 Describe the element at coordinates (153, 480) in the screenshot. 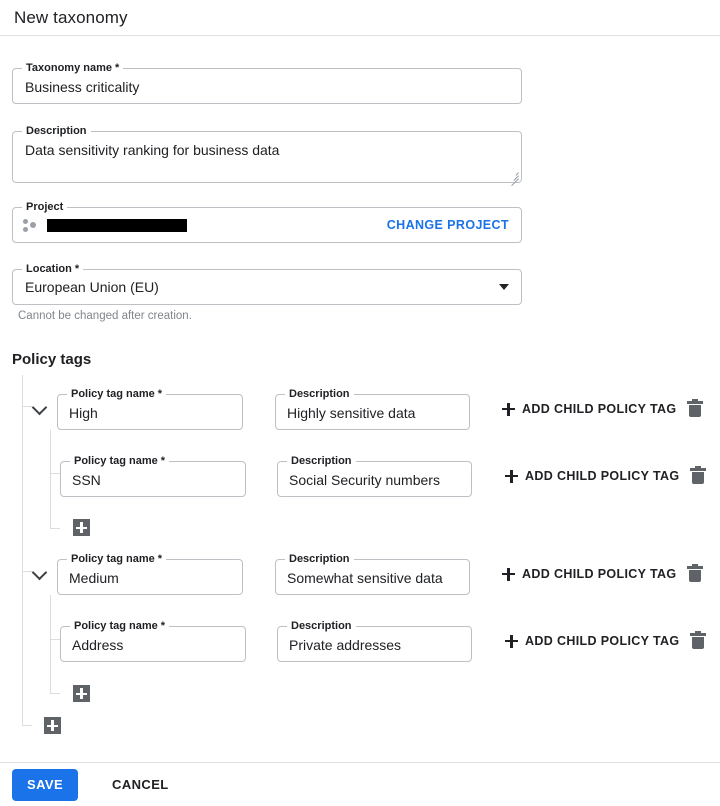

I see `policy-tag-name-input: SSN` at that location.